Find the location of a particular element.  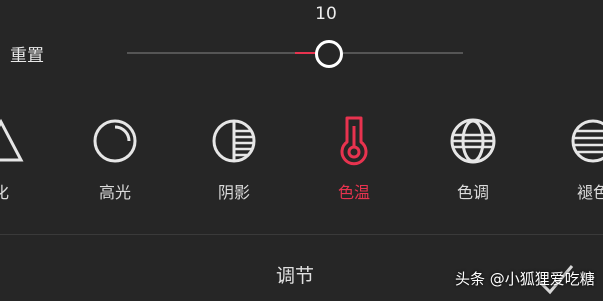

tool-label: 化 is located at coordinates (4, 192).